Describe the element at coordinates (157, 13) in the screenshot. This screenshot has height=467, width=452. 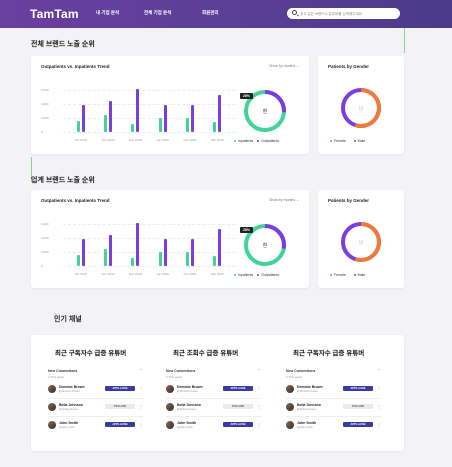
I see `nav-all-companies: 전체 기업 분석` at that location.